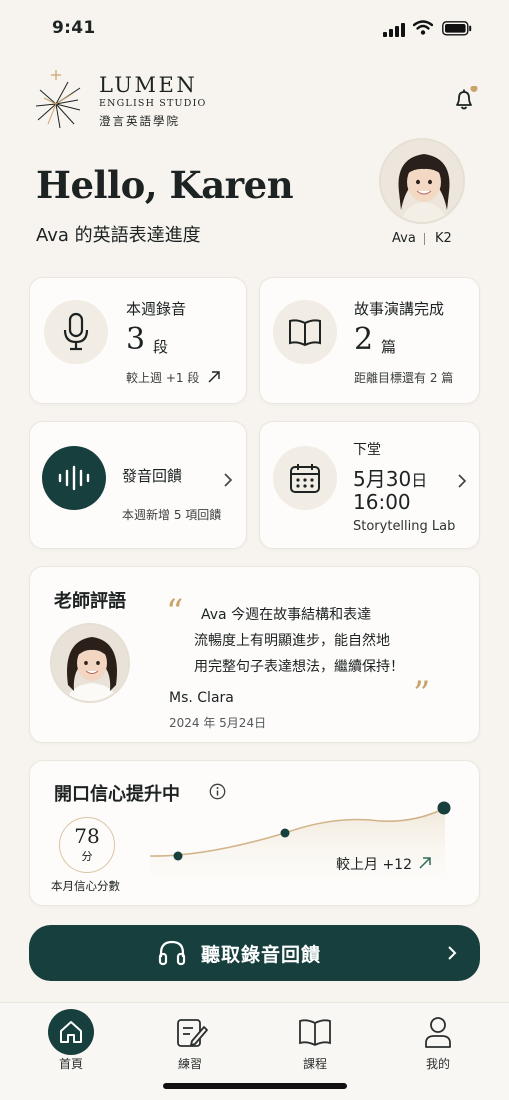  Describe the element at coordinates (286, 615) in the screenshot. I see `teacher-comment-line-1: Ava 今週在故事結構和表達` at that location.